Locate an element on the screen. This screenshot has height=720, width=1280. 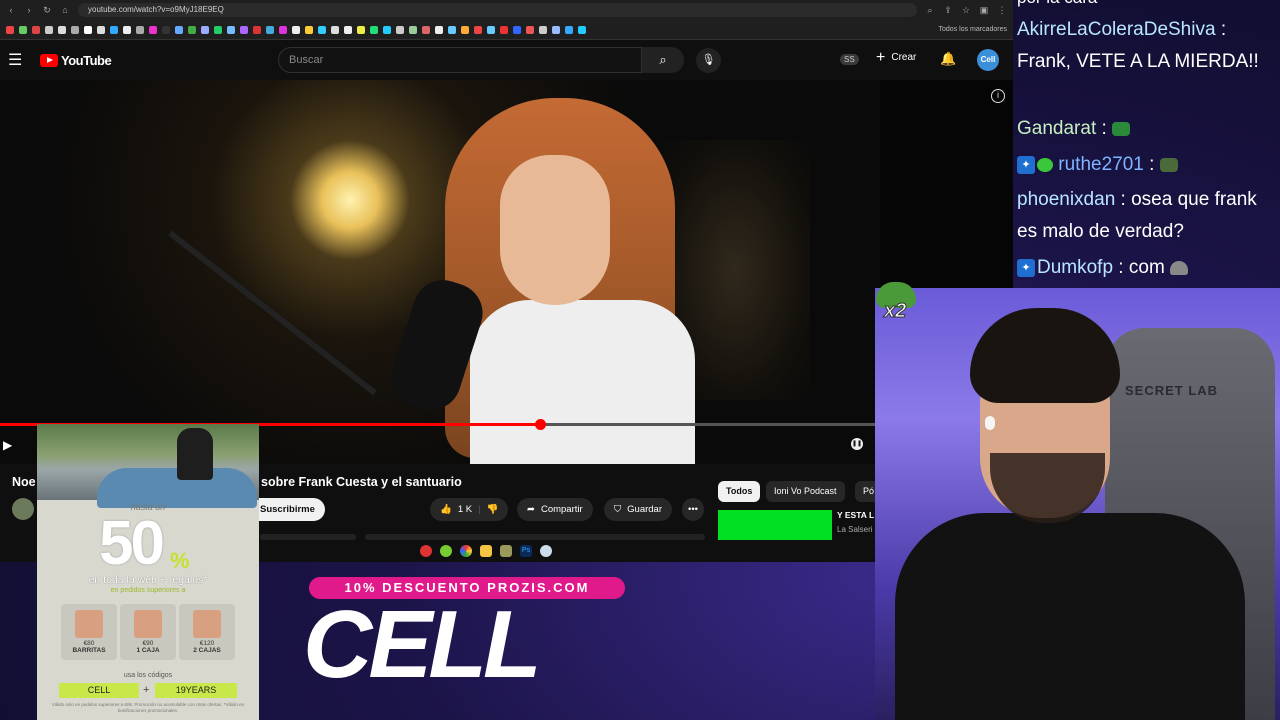
recommended-thumbnail is located at coordinates (775, 525).